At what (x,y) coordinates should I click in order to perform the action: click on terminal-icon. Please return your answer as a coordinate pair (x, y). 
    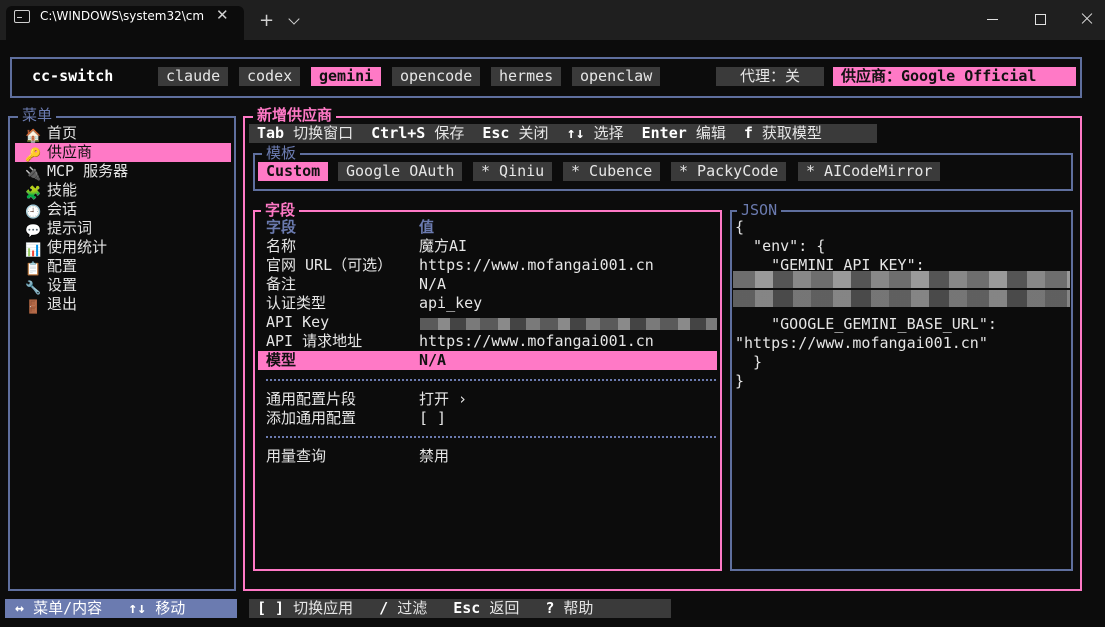
    Looking at the image, I should click on (22, 16).